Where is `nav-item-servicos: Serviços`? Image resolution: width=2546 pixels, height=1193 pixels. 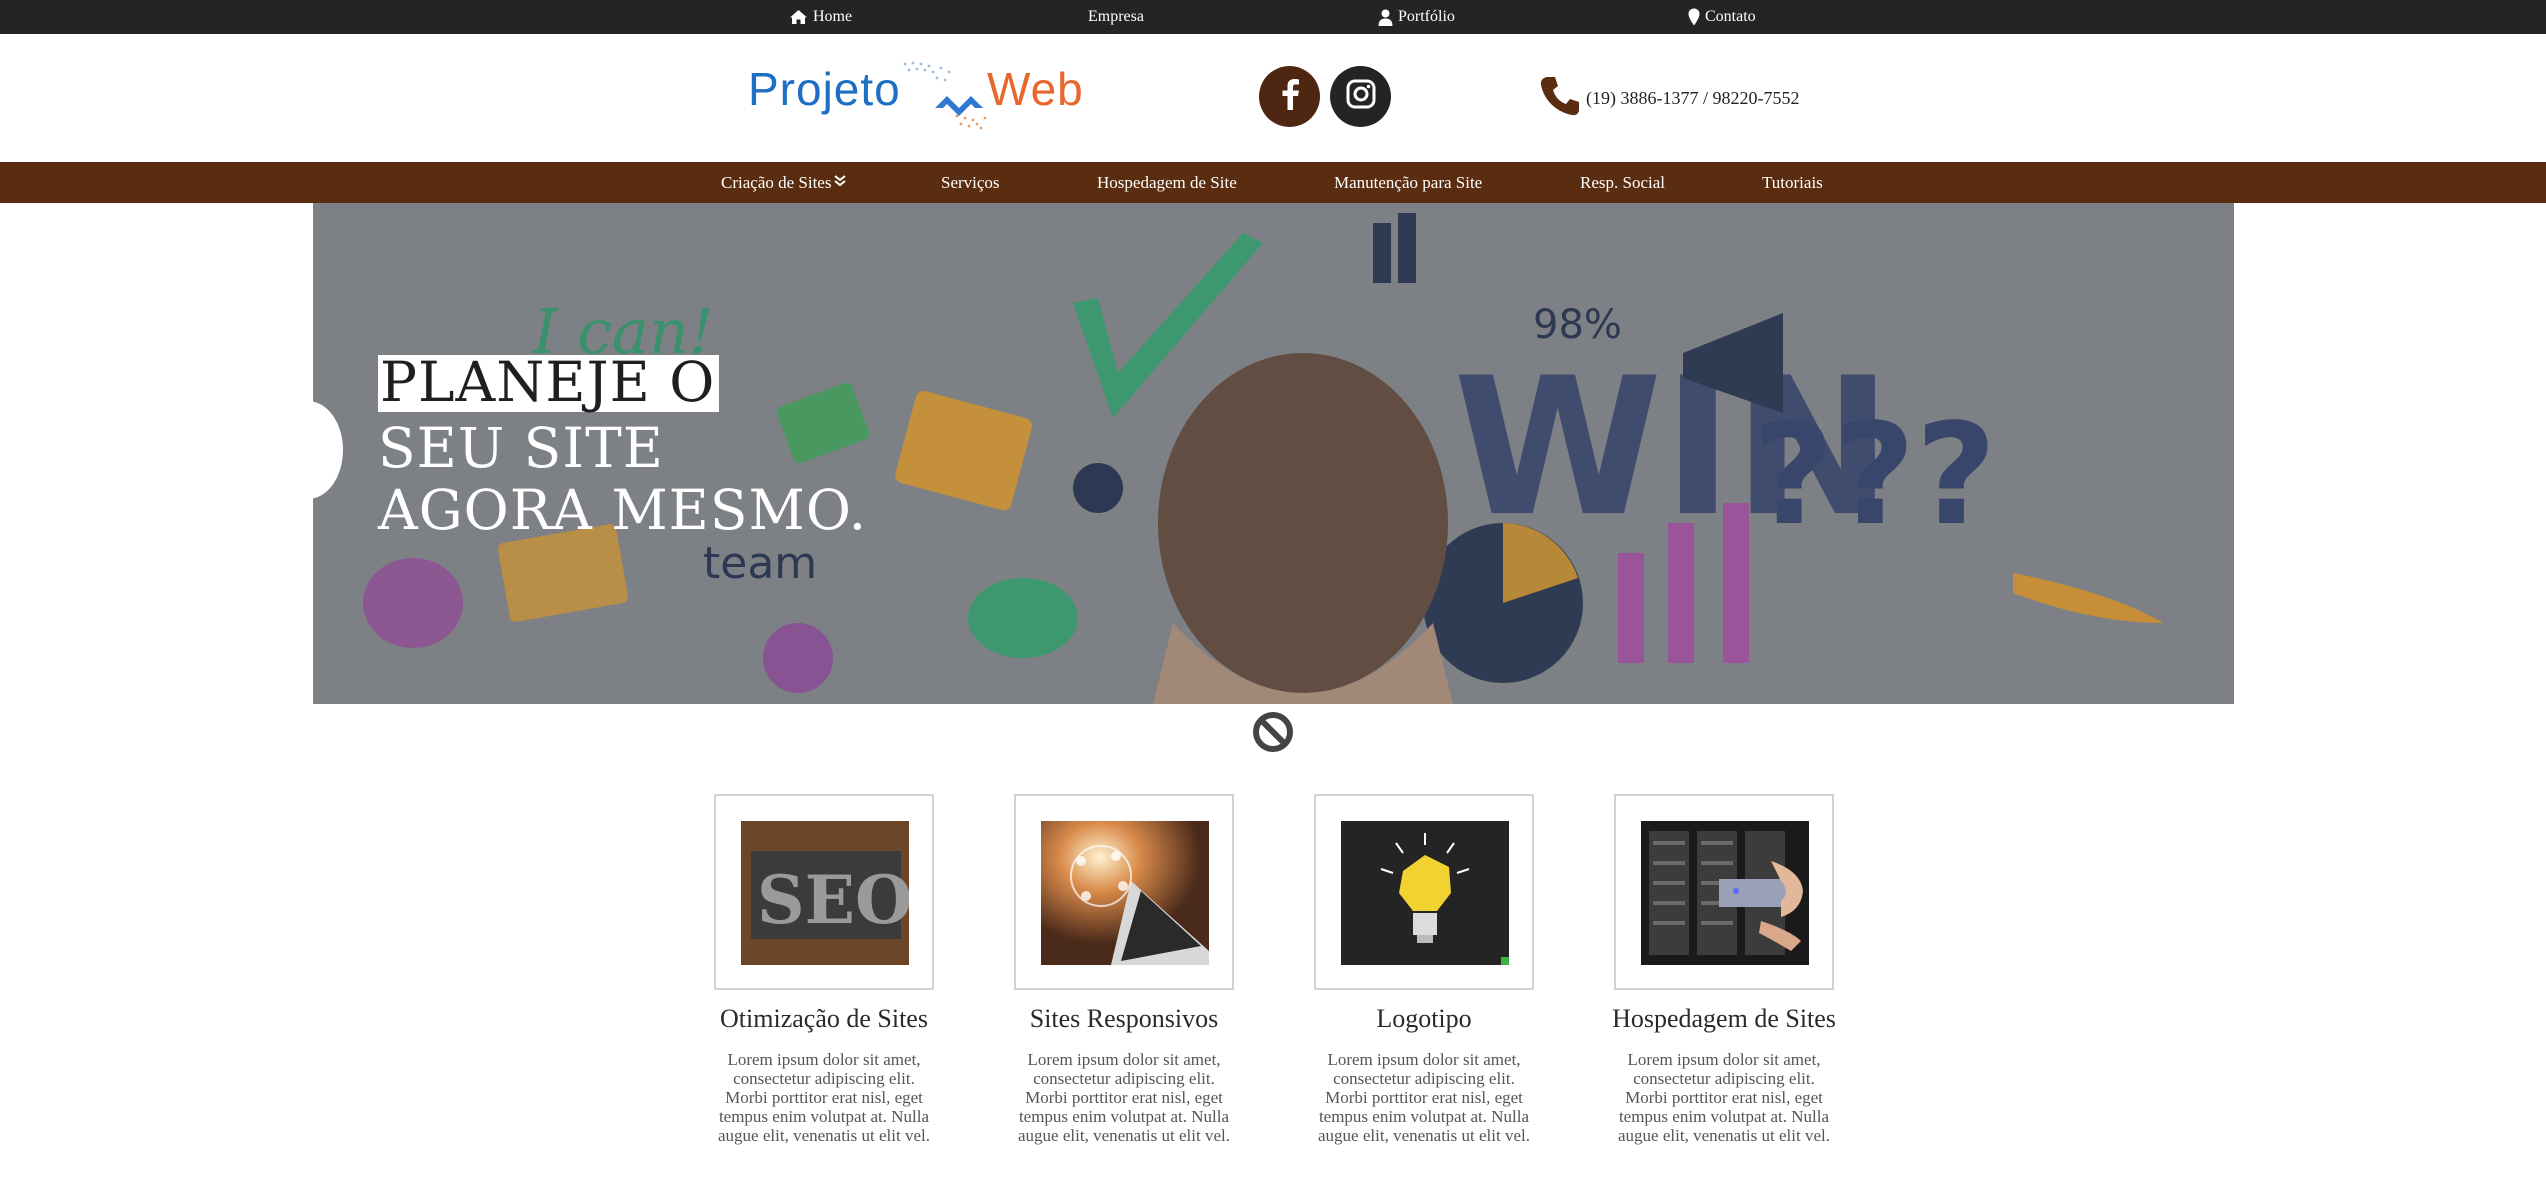 nav-item-servicos: Serviços is located at coordinates (970, 182).